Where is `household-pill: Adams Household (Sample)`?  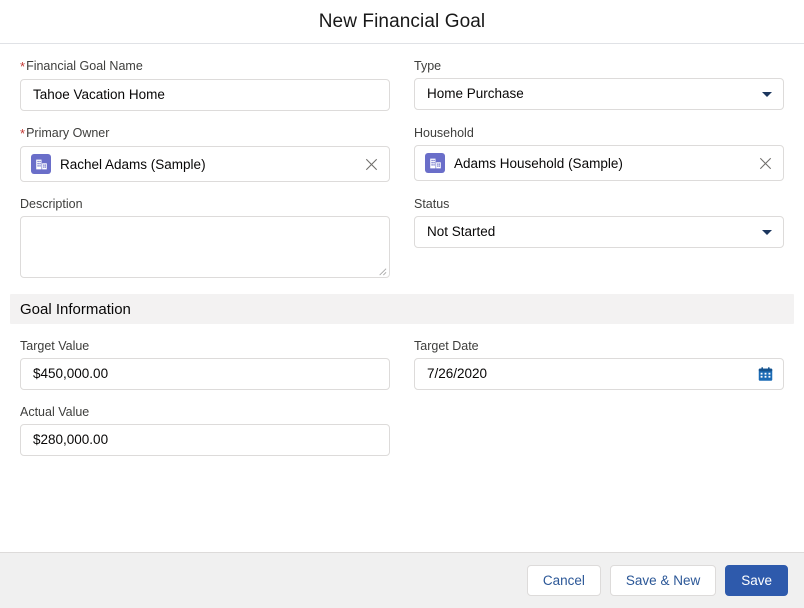 household-pill: Adams Household (Sample) is located at coordinates (524, 163).